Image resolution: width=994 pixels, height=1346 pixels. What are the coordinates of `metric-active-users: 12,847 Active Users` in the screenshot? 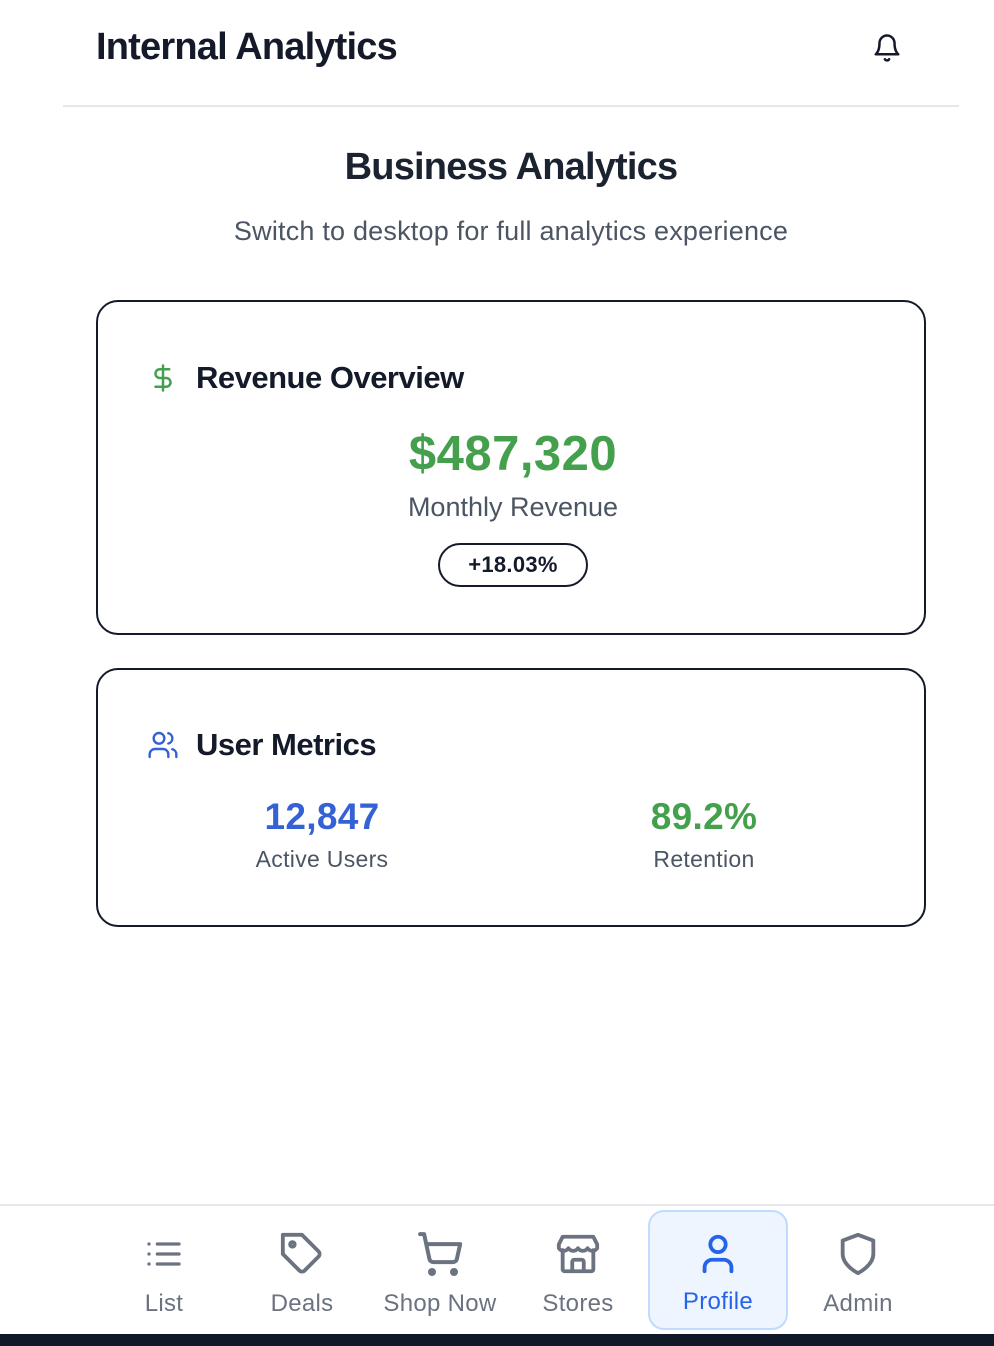 It's located at (322, 834).